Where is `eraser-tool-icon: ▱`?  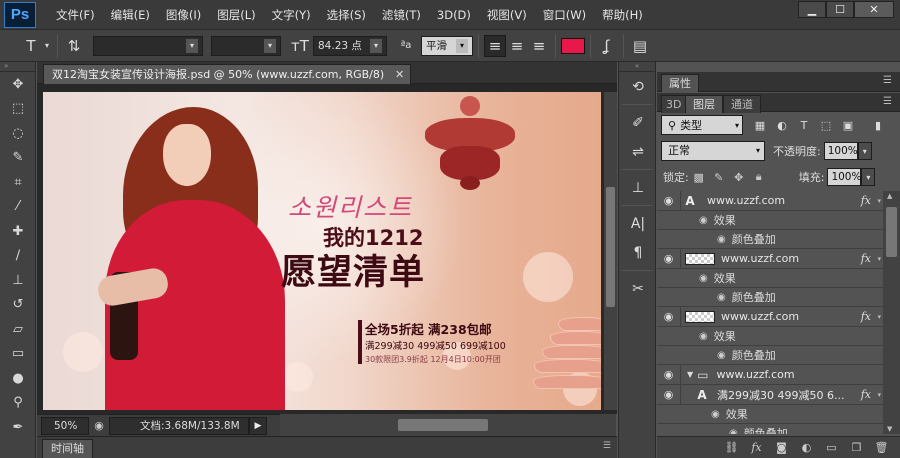 eraser-tool-icon: ▱ is located at coordinates (18, 329).